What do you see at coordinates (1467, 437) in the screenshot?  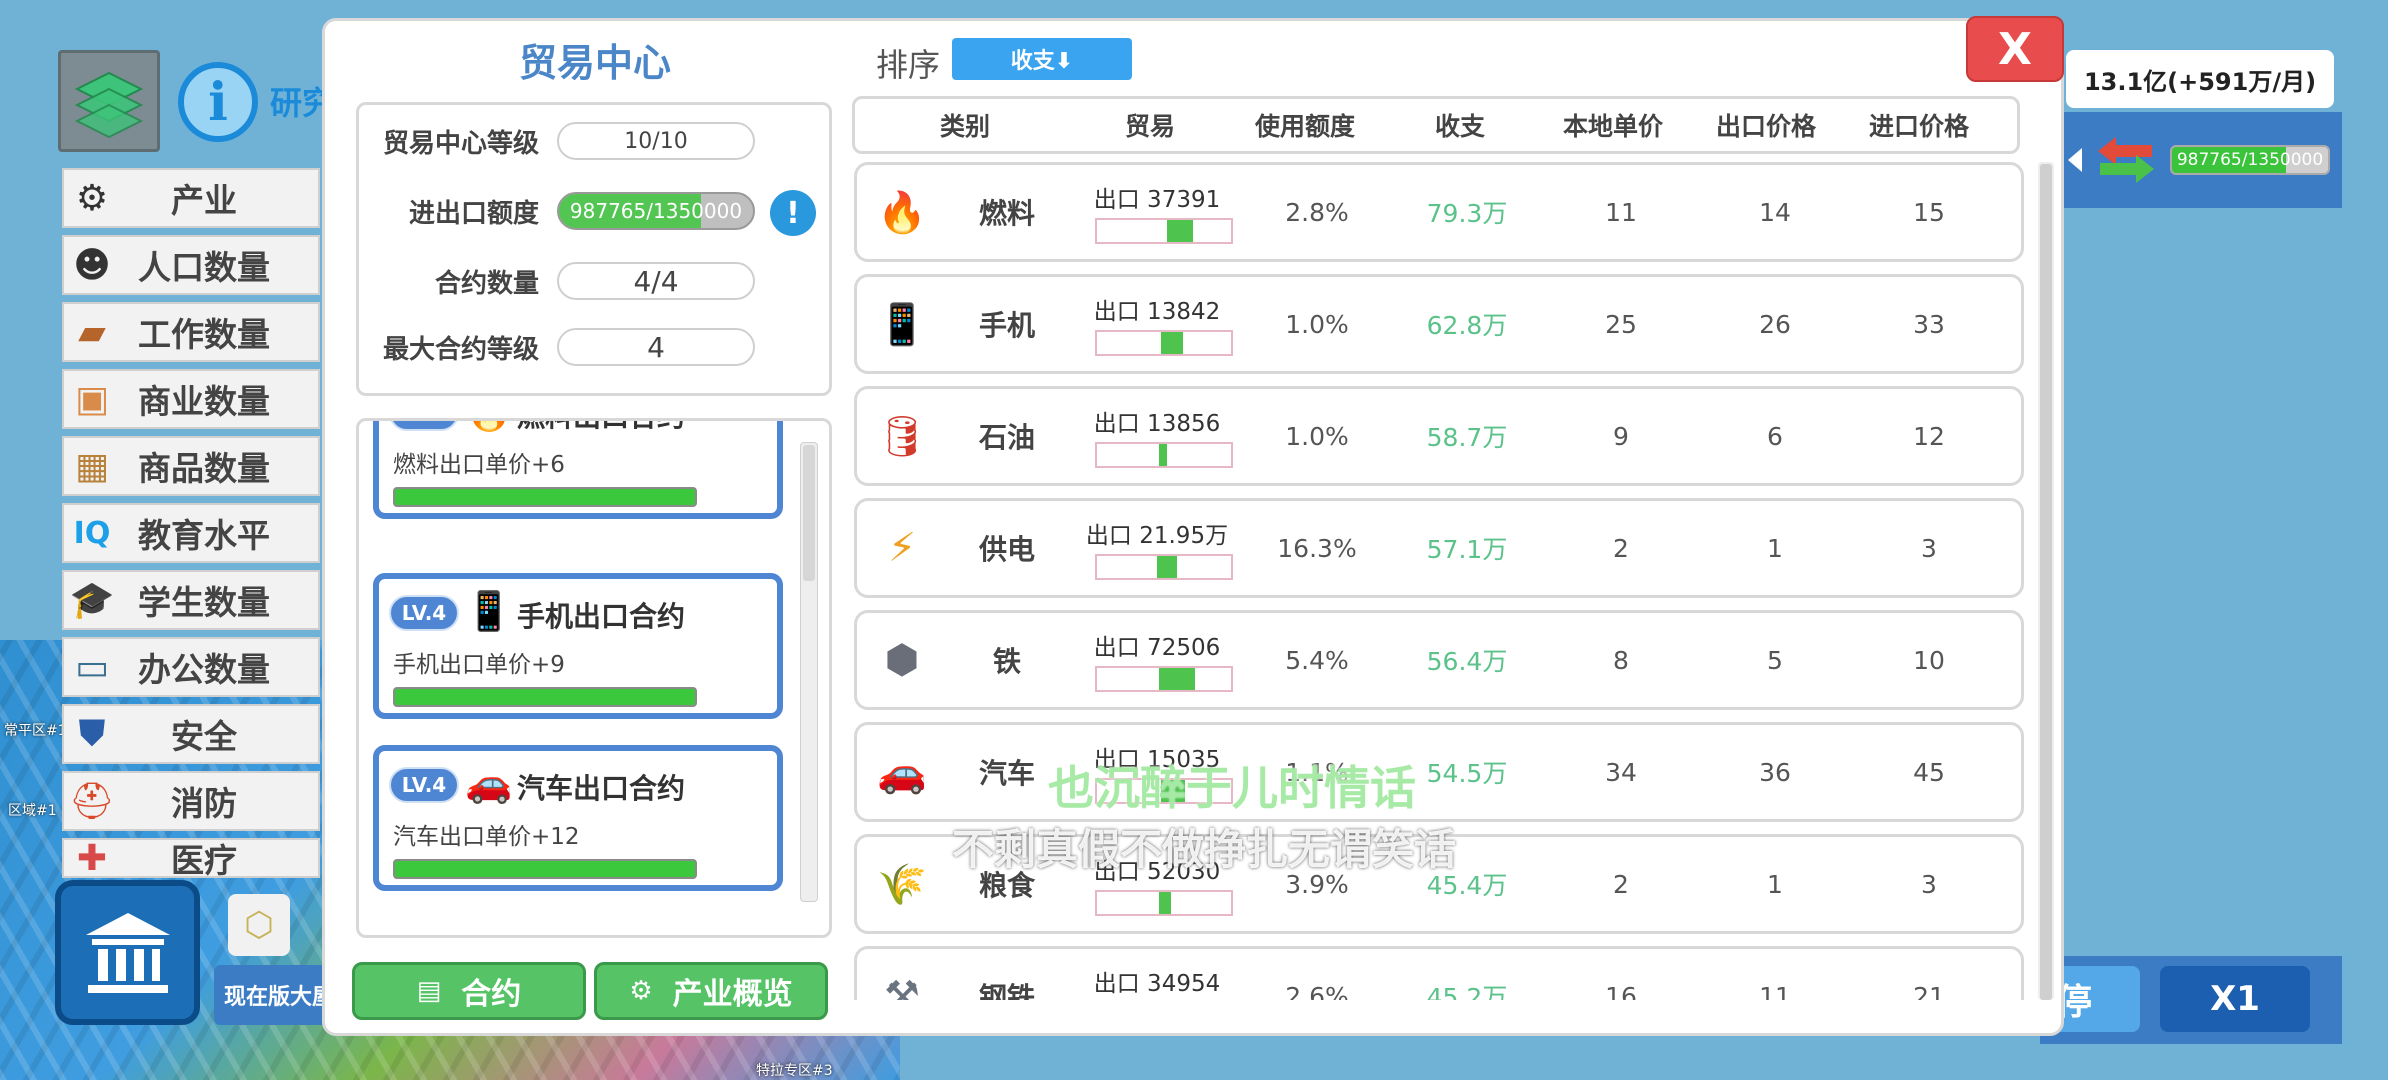 I see `income-value: 58.7万` at bounding box center [1467, 437].